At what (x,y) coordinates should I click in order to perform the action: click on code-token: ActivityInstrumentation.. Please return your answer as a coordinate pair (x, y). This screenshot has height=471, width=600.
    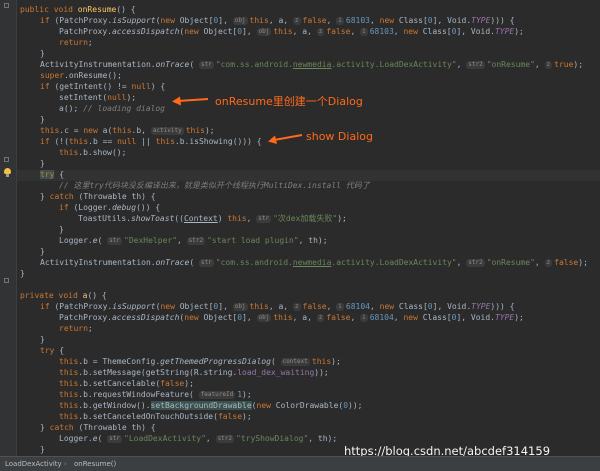
    Looking at the image, I should click on (98, 64).